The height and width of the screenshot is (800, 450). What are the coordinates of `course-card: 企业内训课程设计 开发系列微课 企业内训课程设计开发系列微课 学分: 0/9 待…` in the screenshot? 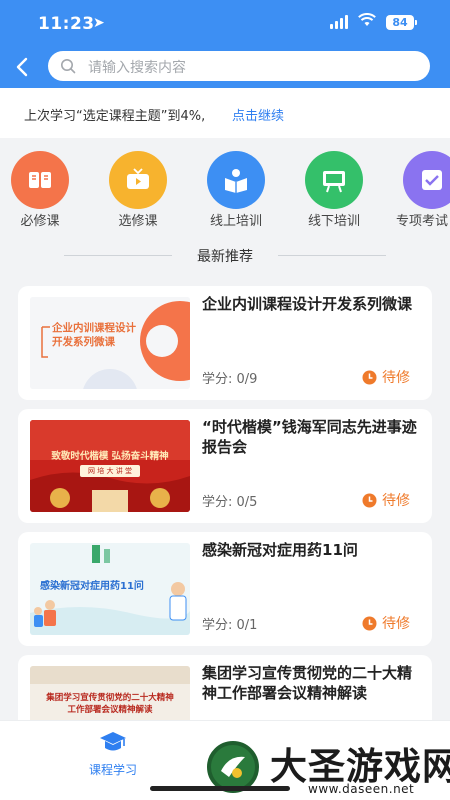 It's located at (225, 343).